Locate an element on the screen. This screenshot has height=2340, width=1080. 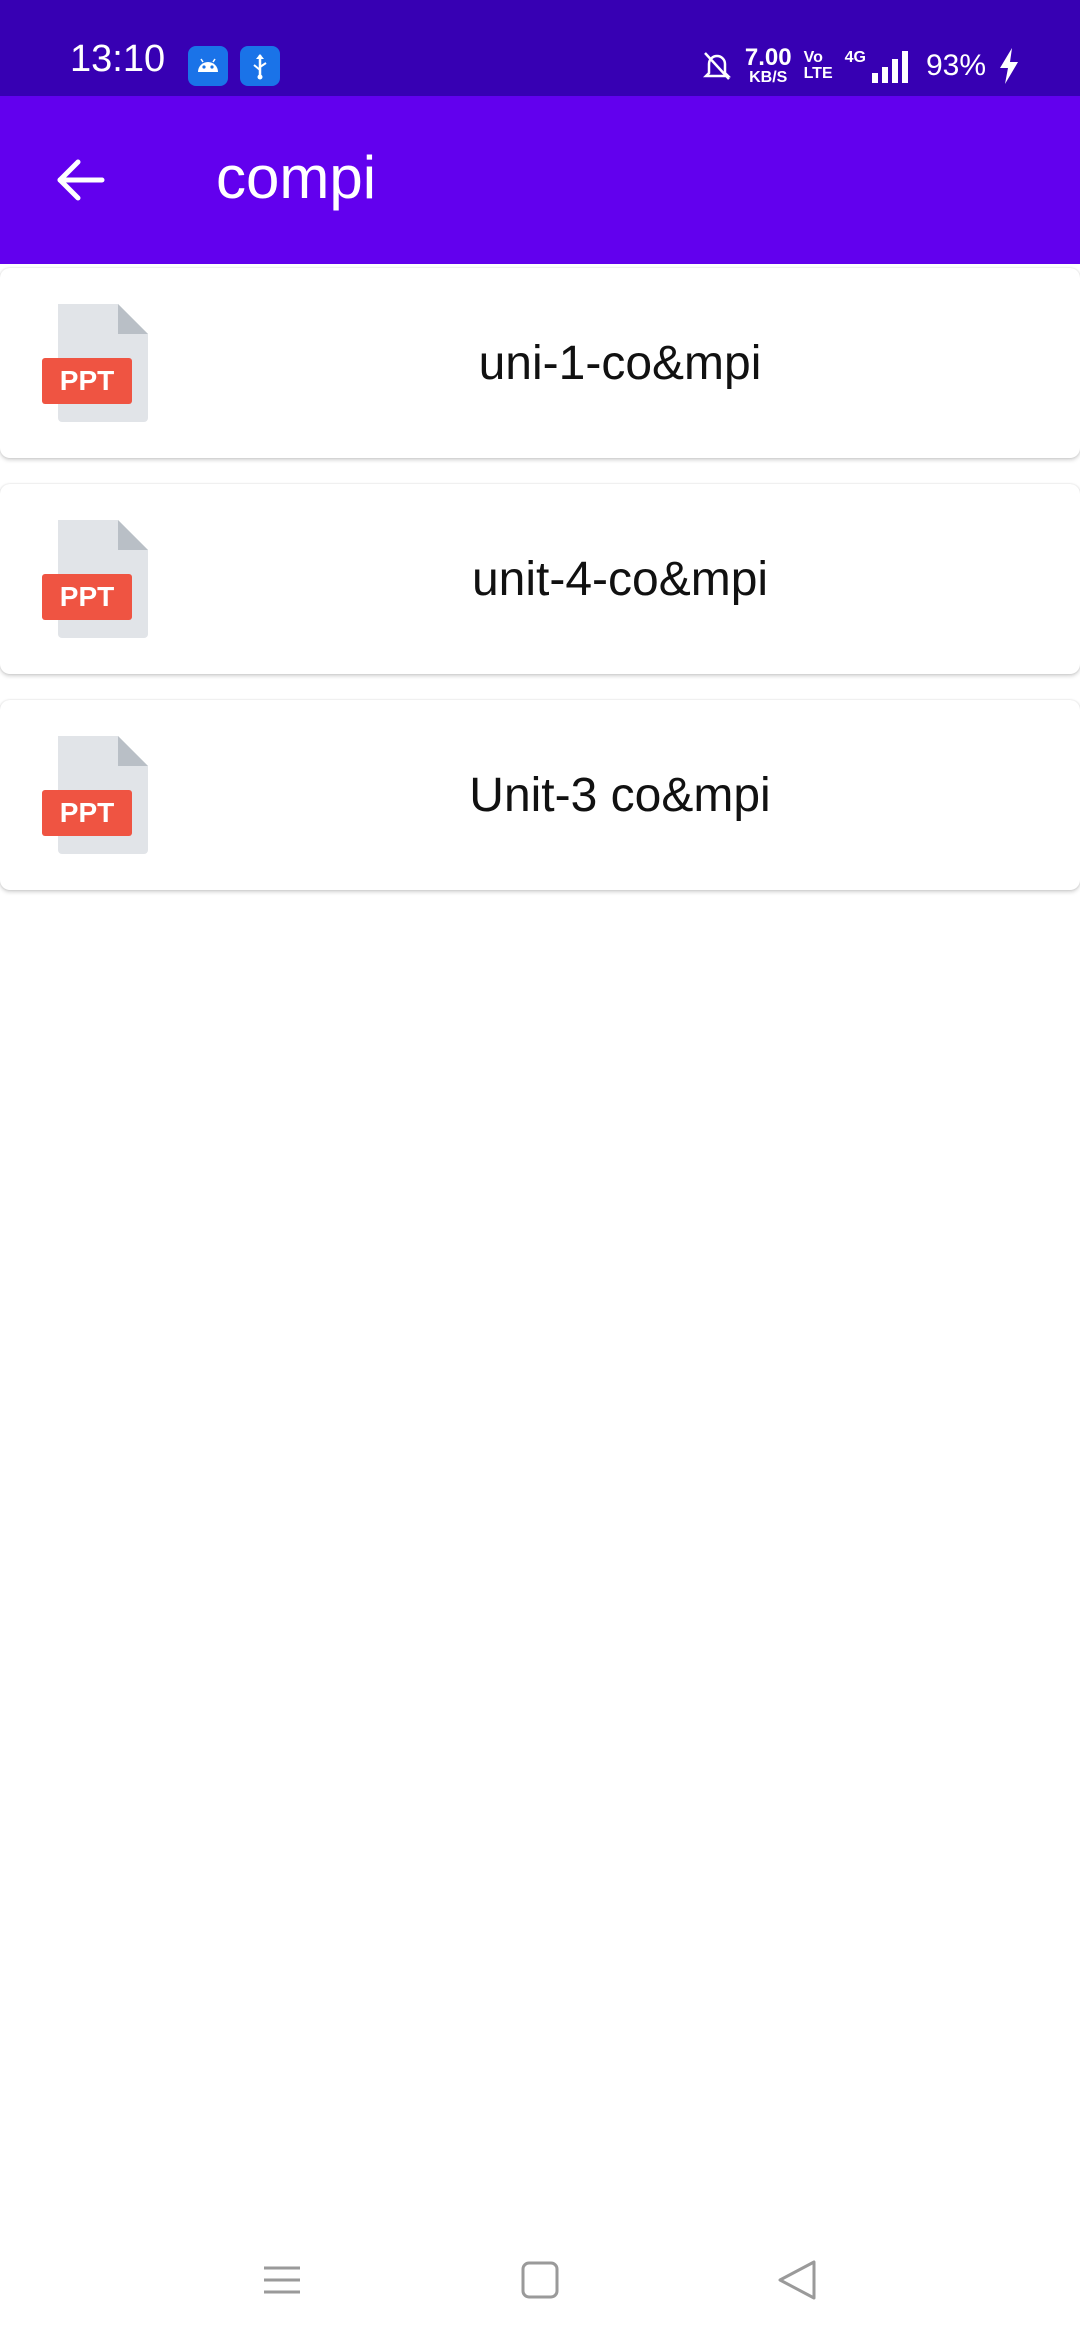
file-name: Unit-3 co&mpi is located at coordinates (620, 795).